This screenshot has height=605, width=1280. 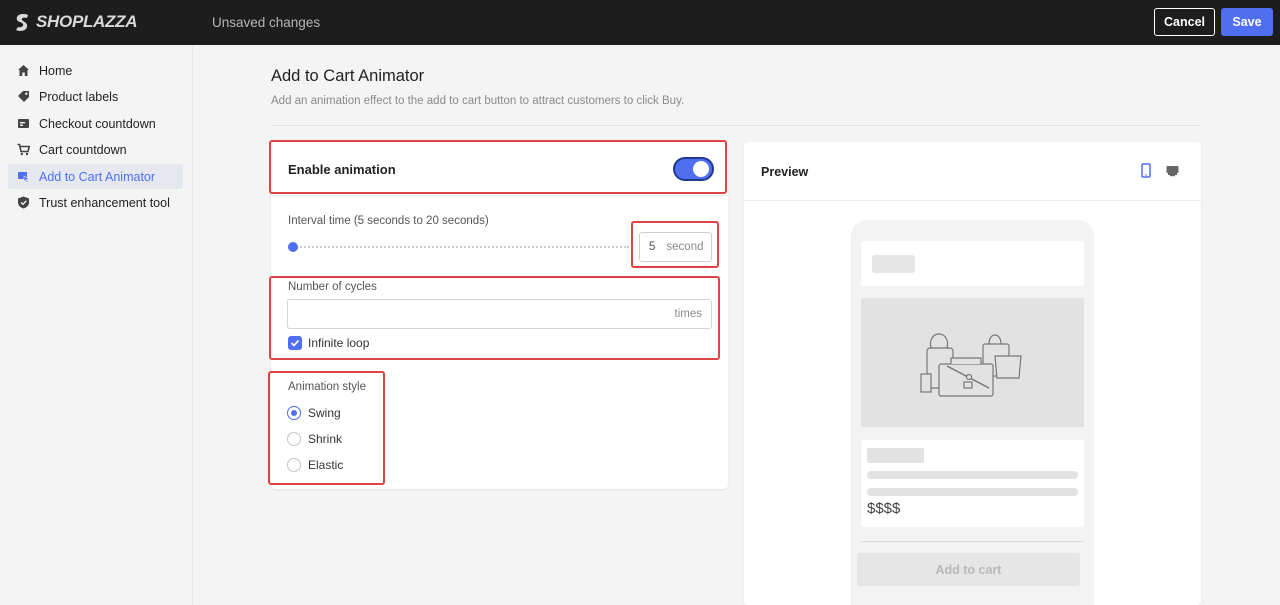 What do you see at coordinates (326, 428) in the screenshot?
I see `highlight-animation-style` at bounding box center [326, 428].